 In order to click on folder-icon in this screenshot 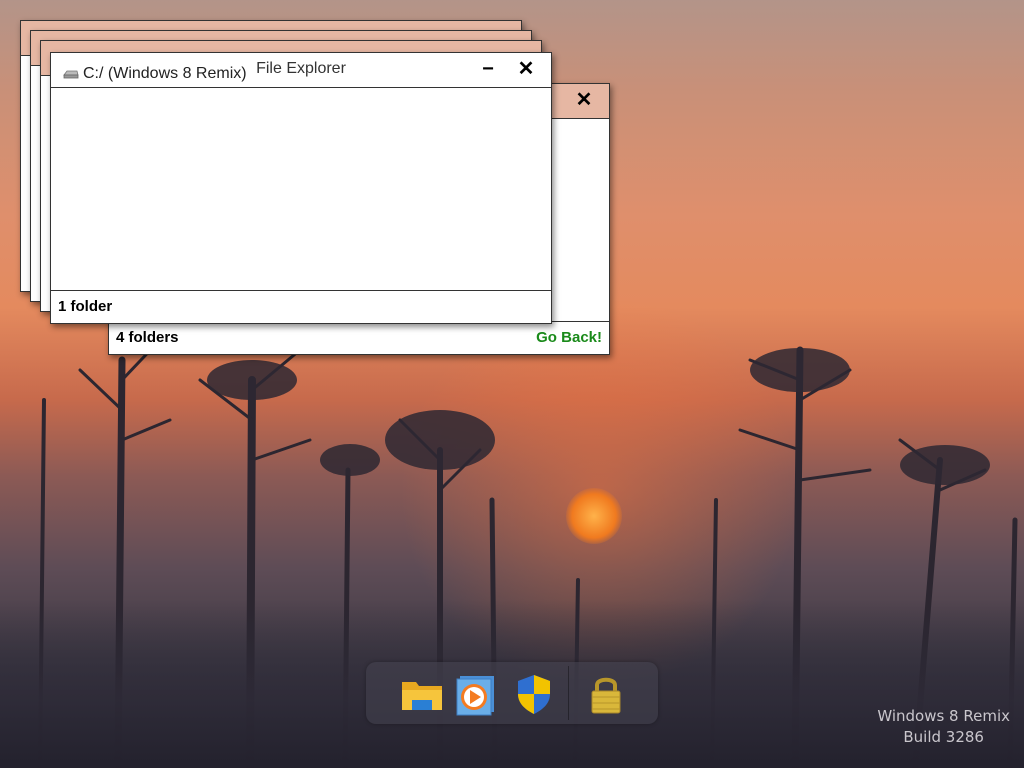, I will do `click(422, 696)`.